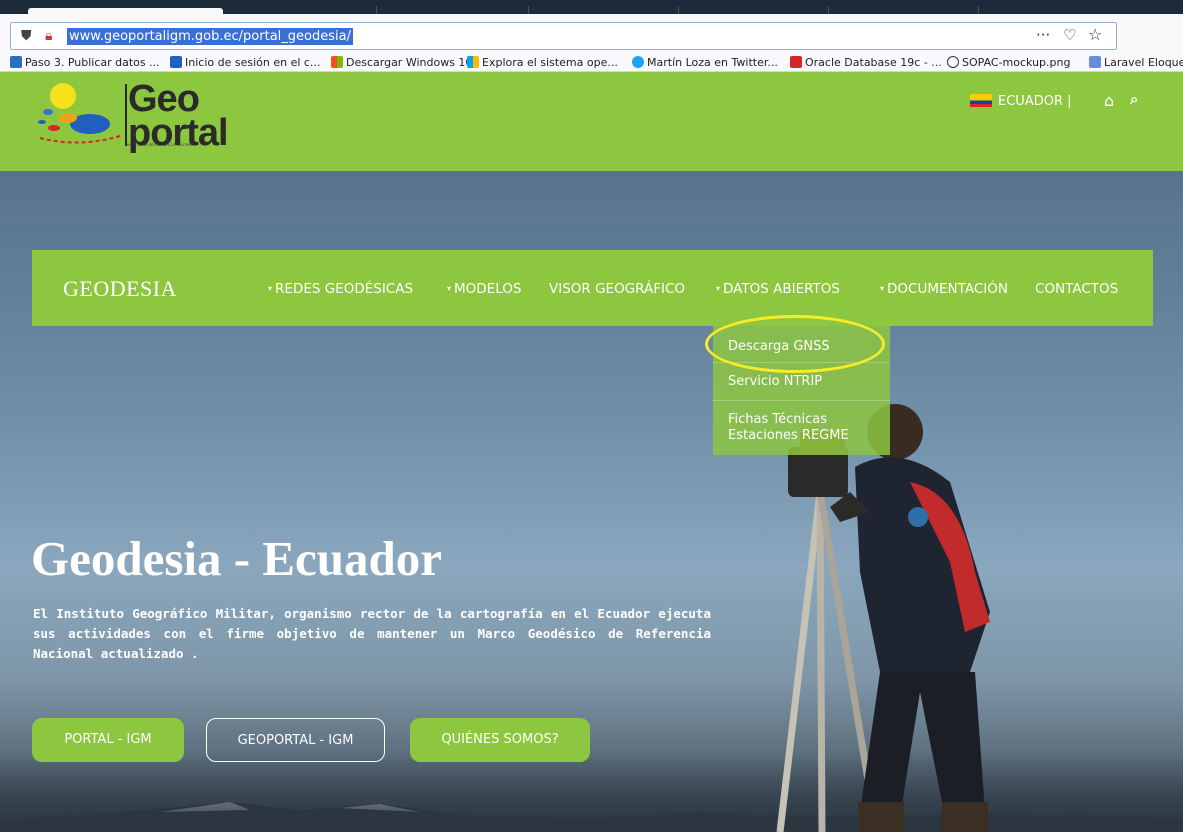 The height and width of the screenshot is (832, 1183). Describe the element at coordinates (1043, 35) in the screenshot. I see `page-actions-more-icon: ···` at that location.